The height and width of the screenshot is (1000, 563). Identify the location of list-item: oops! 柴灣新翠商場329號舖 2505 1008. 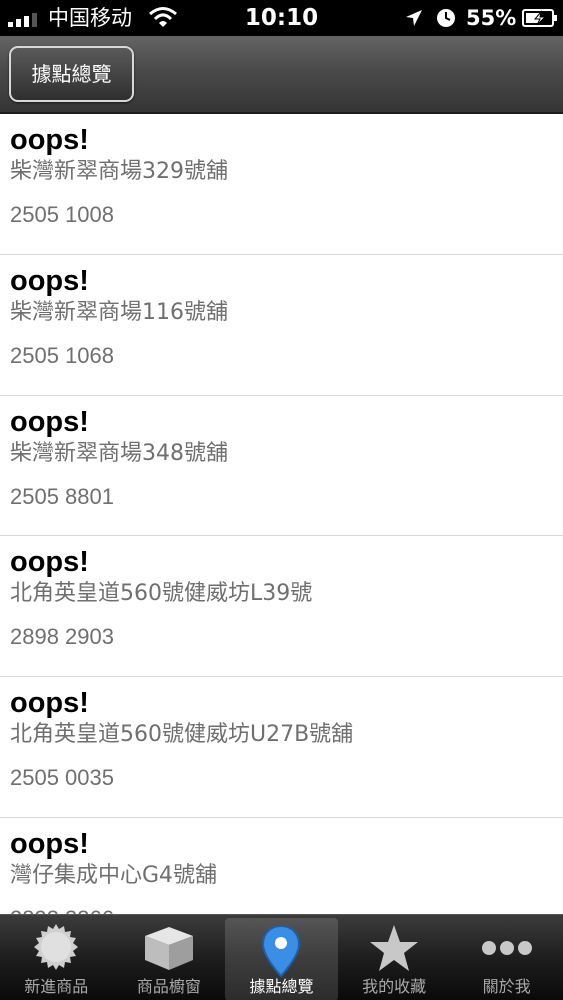
(281, 184).